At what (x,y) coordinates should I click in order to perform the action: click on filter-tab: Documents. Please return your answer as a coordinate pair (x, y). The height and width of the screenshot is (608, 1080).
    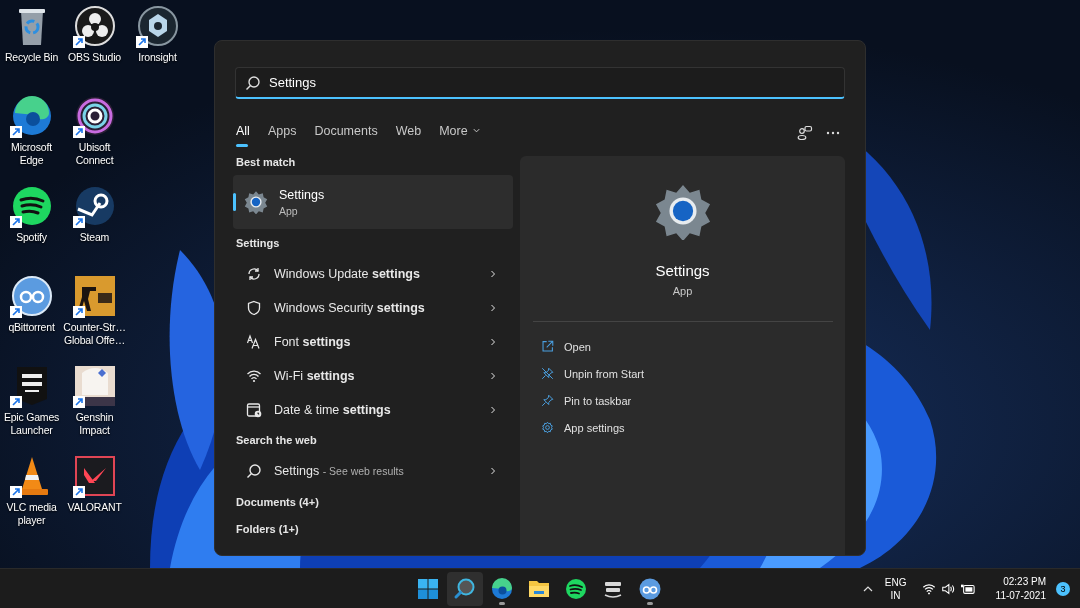
    Looking at the image, I should click on (346, 133).